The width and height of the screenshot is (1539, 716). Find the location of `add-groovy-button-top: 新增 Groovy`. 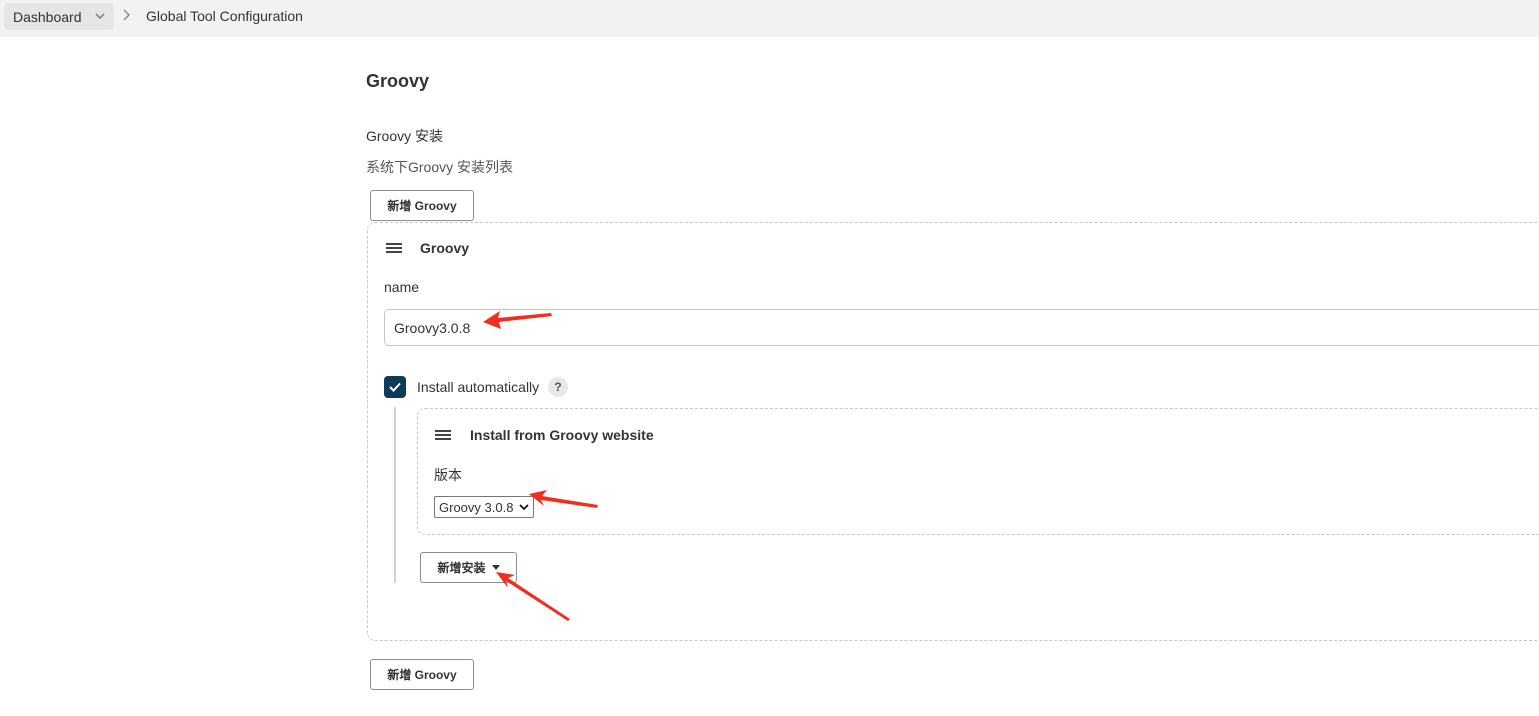

add-groovy-button-top: 新增 Groovy is located at coordinates (422, 205).